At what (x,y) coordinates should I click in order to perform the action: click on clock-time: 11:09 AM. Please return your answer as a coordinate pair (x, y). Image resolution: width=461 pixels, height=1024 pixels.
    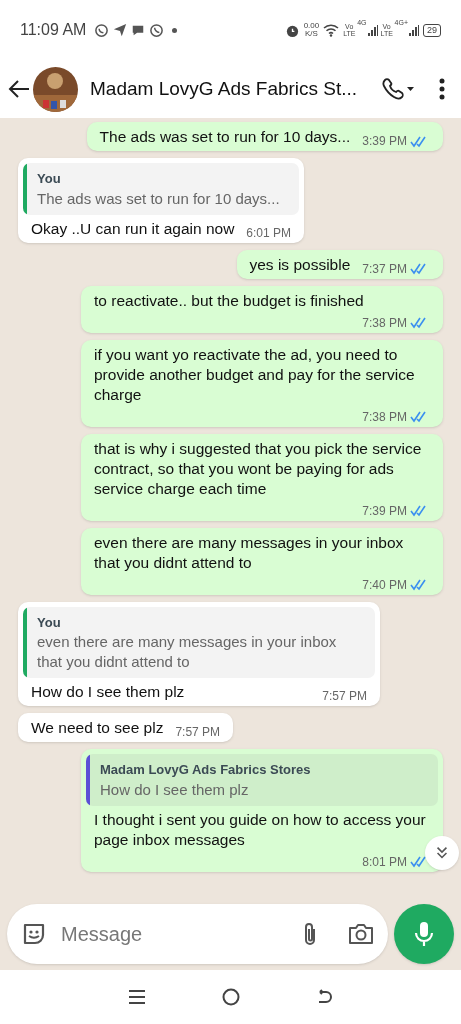
    Looking at the image, I should click on (53, 30).